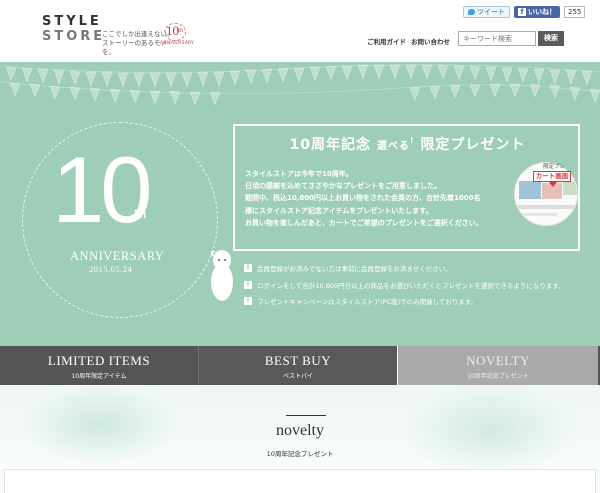 Image resolution: width=600 pixels, height=493 pixels. Describe the element at coordinates (177, 43) in the screenshot. I see `badge-text: ANNIVERSARY` at that location.